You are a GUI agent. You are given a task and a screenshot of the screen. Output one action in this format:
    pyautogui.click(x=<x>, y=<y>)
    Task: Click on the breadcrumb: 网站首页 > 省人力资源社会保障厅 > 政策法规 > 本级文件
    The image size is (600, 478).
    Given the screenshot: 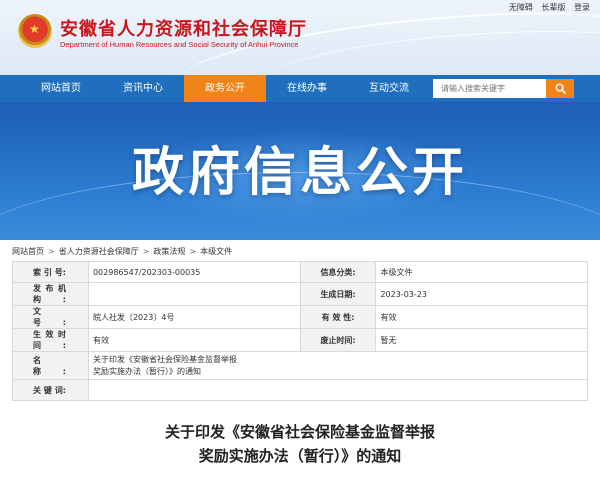 What is the action you would take?
    pyautogui.click(x=122, y=251)
    